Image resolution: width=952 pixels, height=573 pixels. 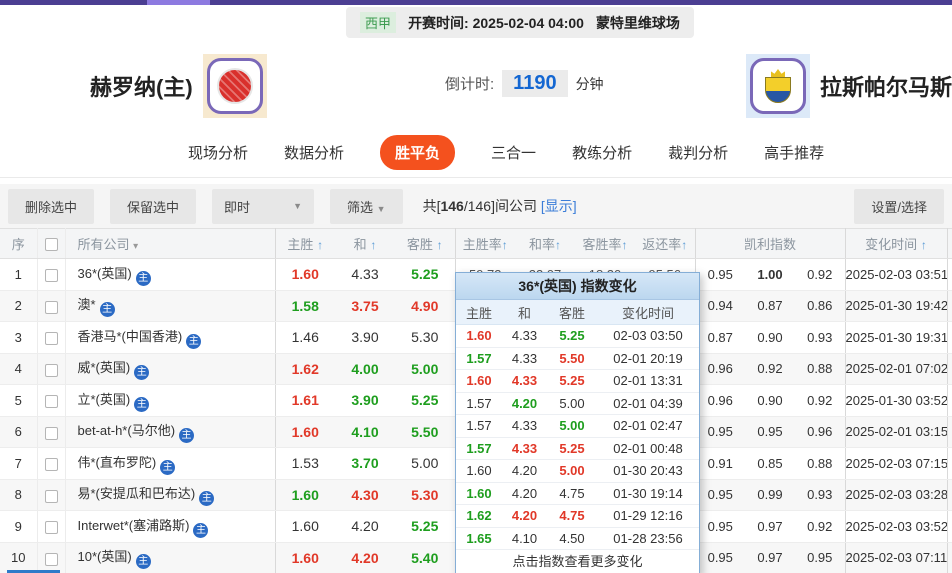 What do you see at coordinates (602, 152) in the screenshot?
I see `tab-coach-analysis: 教练分析` at bounding box center [602, 152].